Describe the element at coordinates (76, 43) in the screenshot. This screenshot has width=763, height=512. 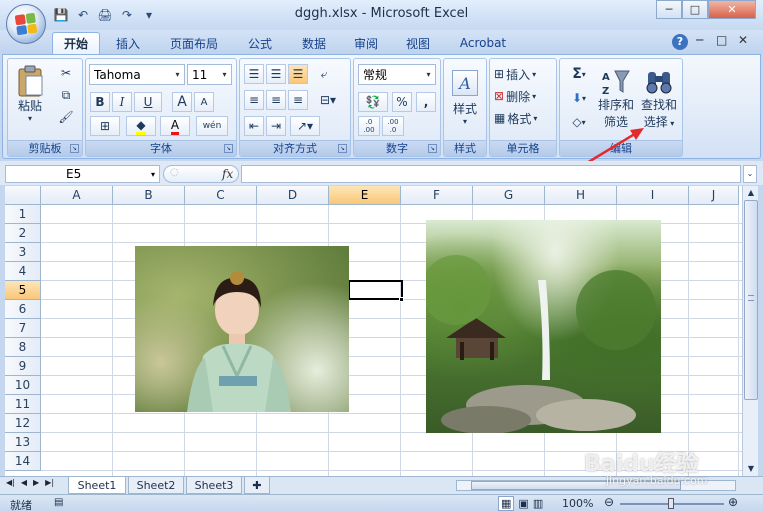
I see `tab-home: 开始` at that location.